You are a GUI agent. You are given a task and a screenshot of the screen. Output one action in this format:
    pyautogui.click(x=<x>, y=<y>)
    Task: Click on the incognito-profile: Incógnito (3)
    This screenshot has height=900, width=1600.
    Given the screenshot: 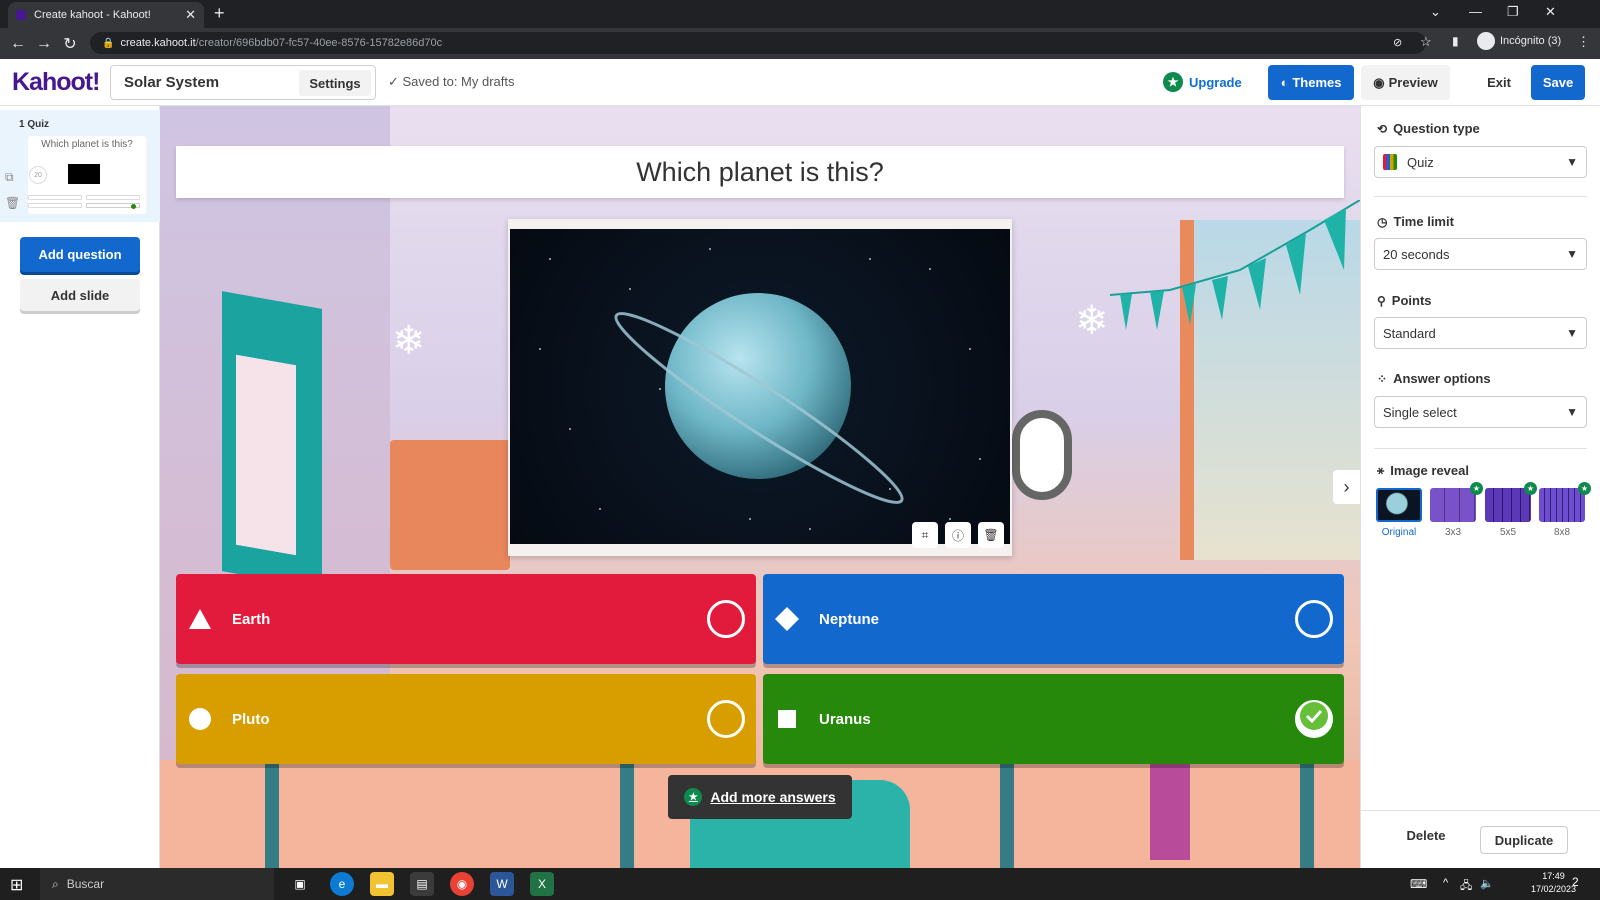 What is the action you would take?
    pyautogui.click(x=1519, y=41)
    